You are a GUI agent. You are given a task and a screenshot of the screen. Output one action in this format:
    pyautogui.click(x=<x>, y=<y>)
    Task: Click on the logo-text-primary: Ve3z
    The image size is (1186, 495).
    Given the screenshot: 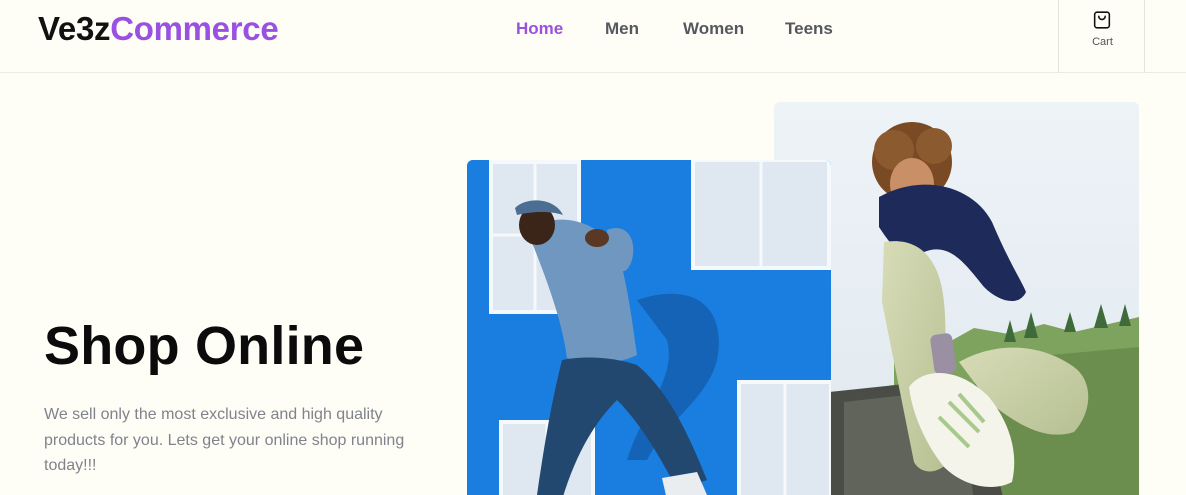 What is the action you would take?
    pyautogui.click(x=74, y=28)
    